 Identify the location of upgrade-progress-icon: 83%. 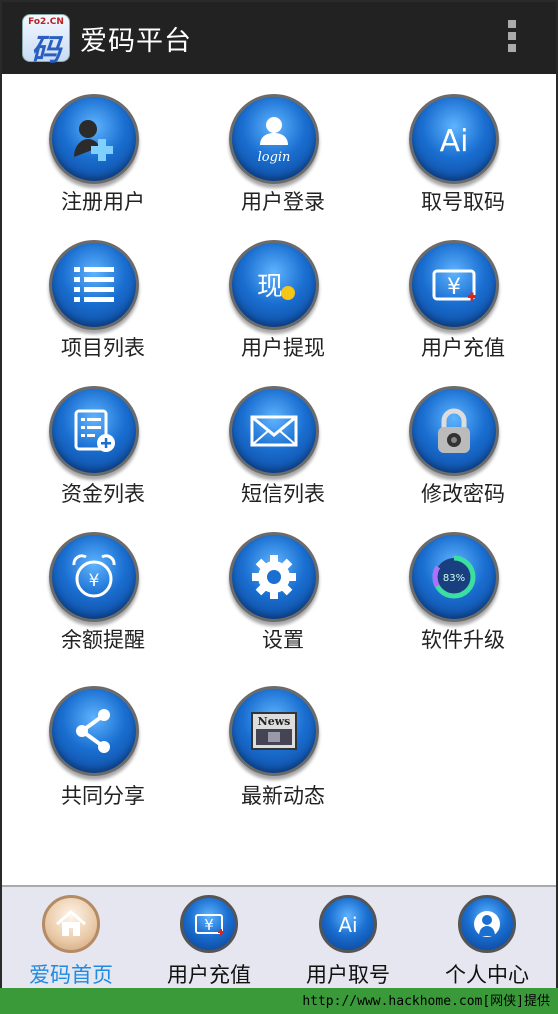
(454, 577).